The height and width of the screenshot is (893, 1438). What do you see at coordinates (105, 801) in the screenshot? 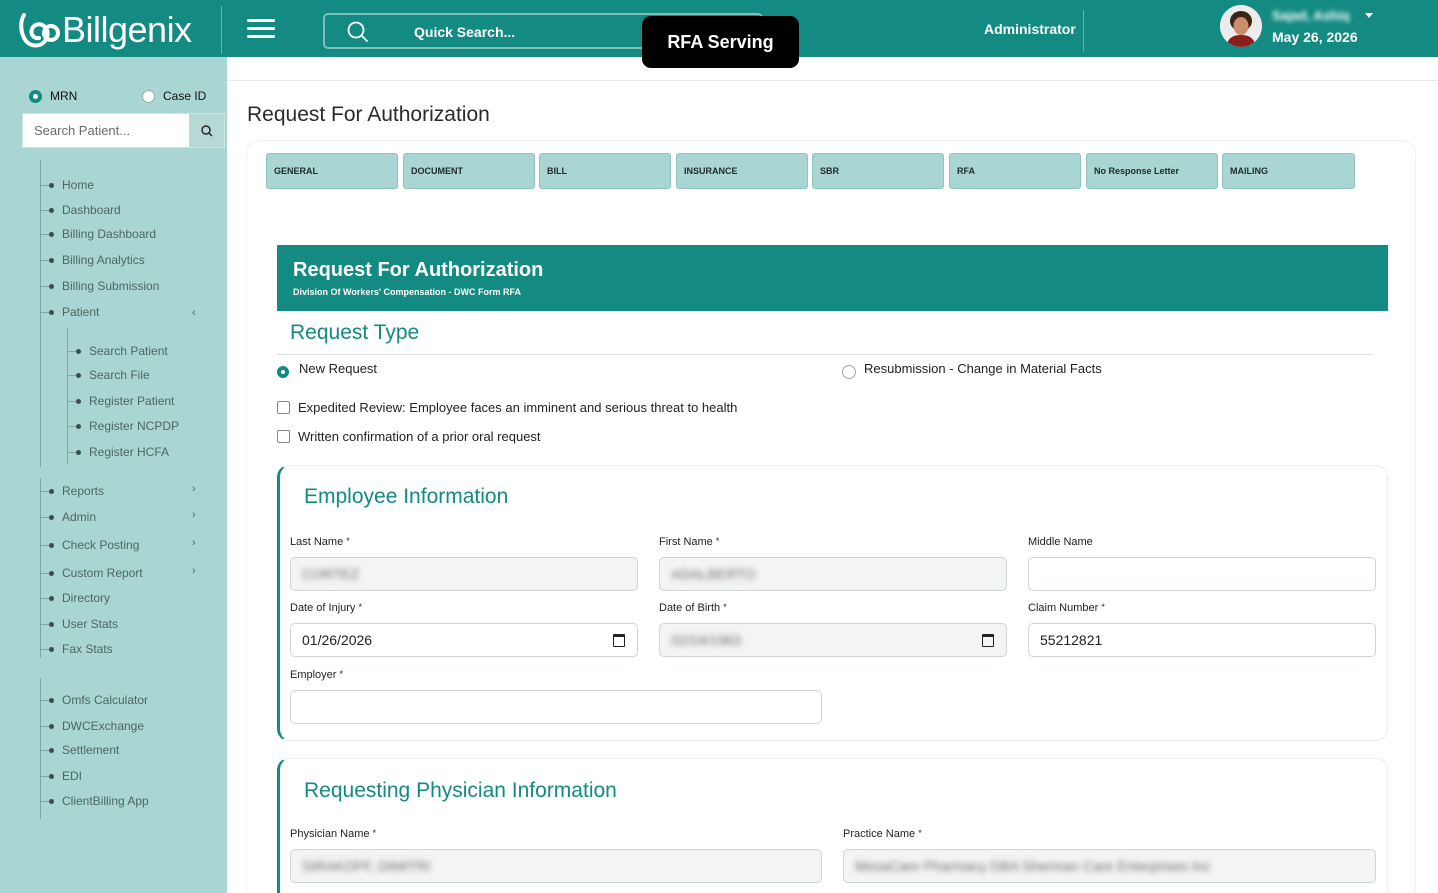
I see `sidebar-item-label: ClientBilling App` at bounding box center [105, 801].